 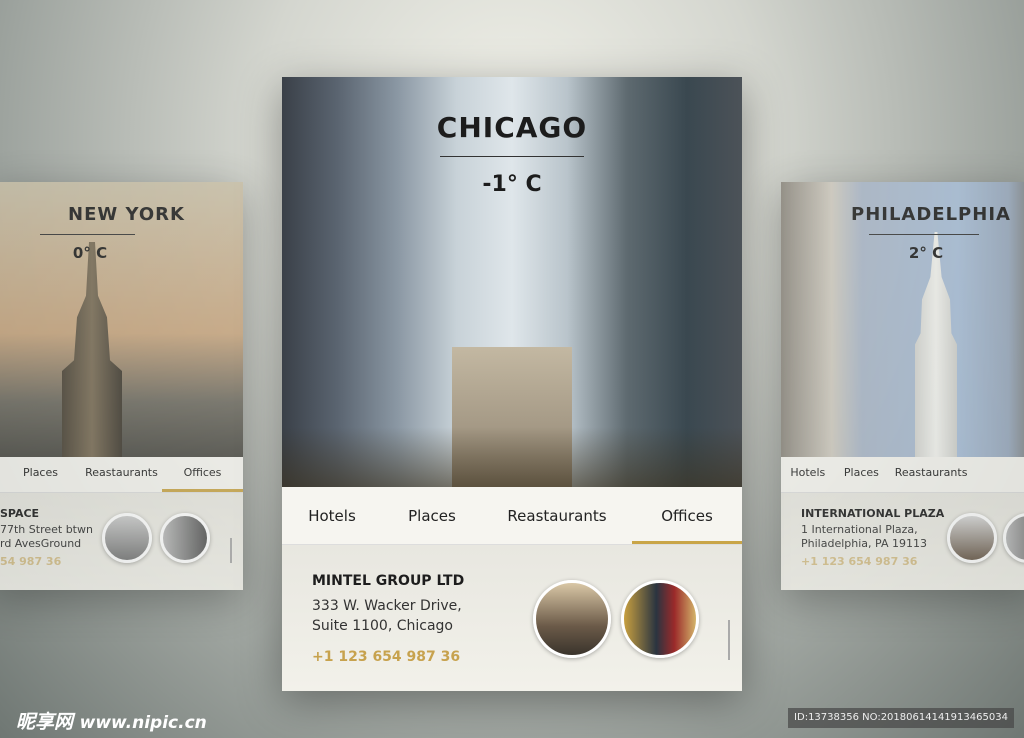 What do you see at coordinates (46, 529) in the screenshot?
I see `address-line-1: 77th Street btwn` at bounding box center [46, 529].